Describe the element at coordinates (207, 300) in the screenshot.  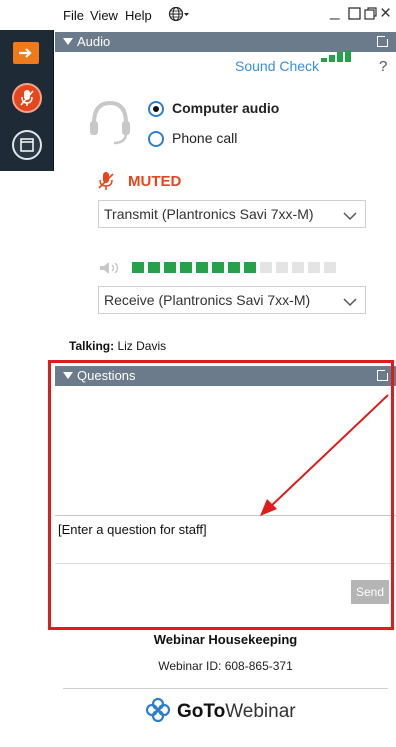
I see `receive-device-value: Receive (Plantronics Savi 7xx-M)` at that location.